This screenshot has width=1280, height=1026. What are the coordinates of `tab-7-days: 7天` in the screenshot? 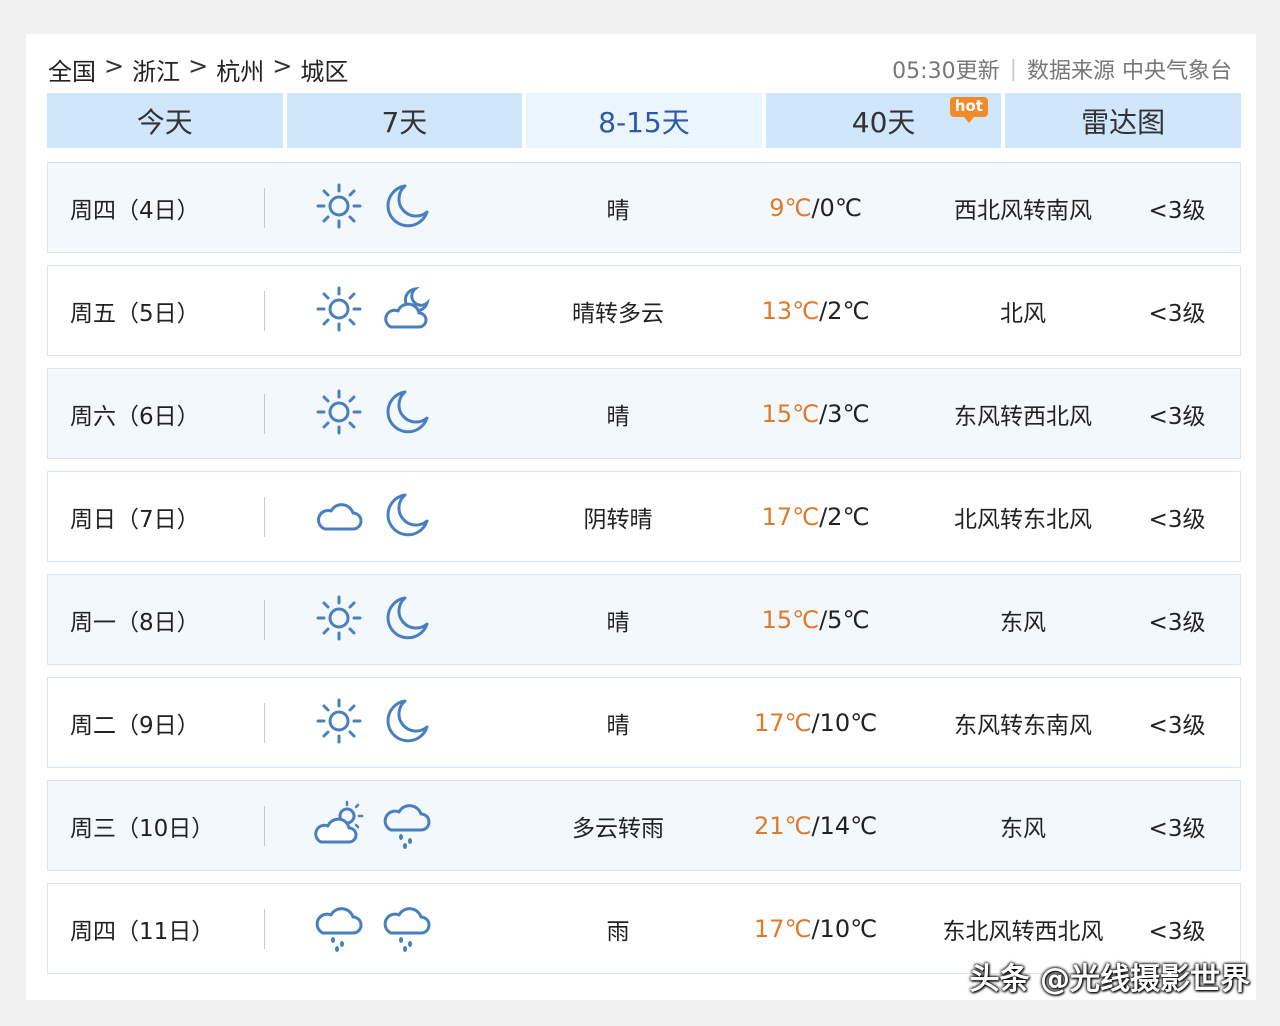 It's located at (404, 120).